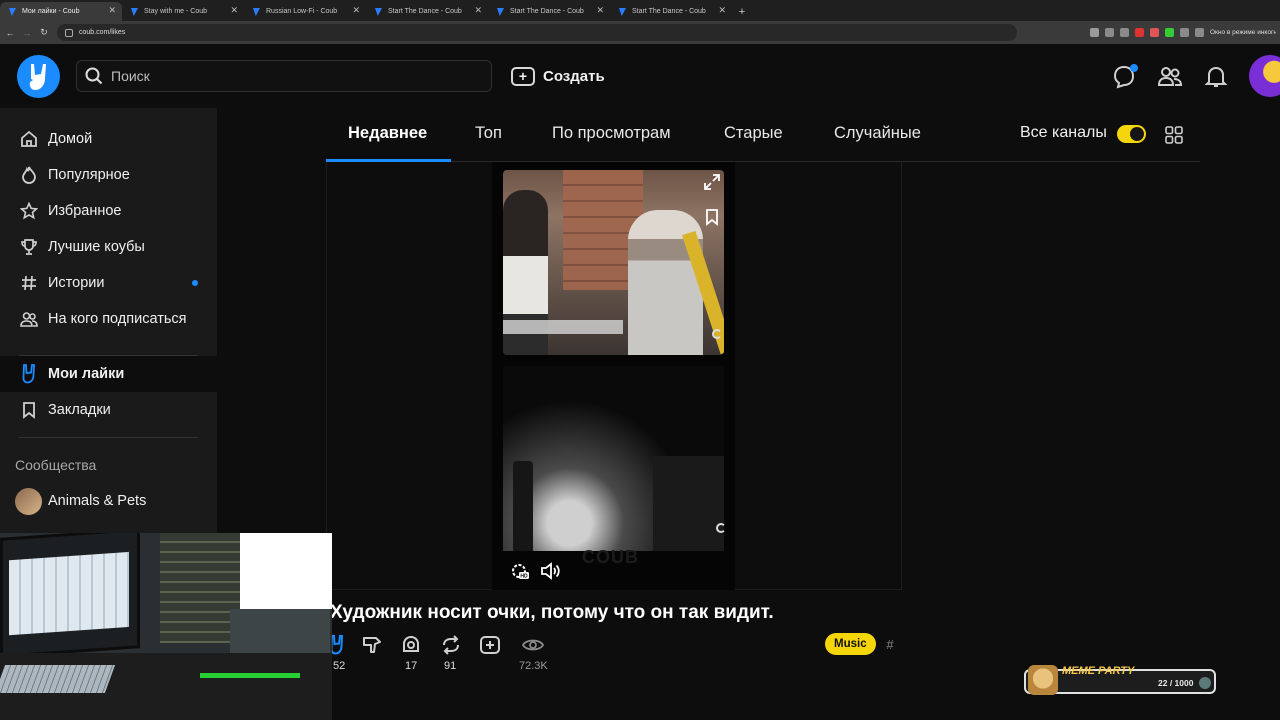  What do you see at coordinates (451, 645) in the screenshot?
I see `recoub-icon` at bounding box center [451, 645].